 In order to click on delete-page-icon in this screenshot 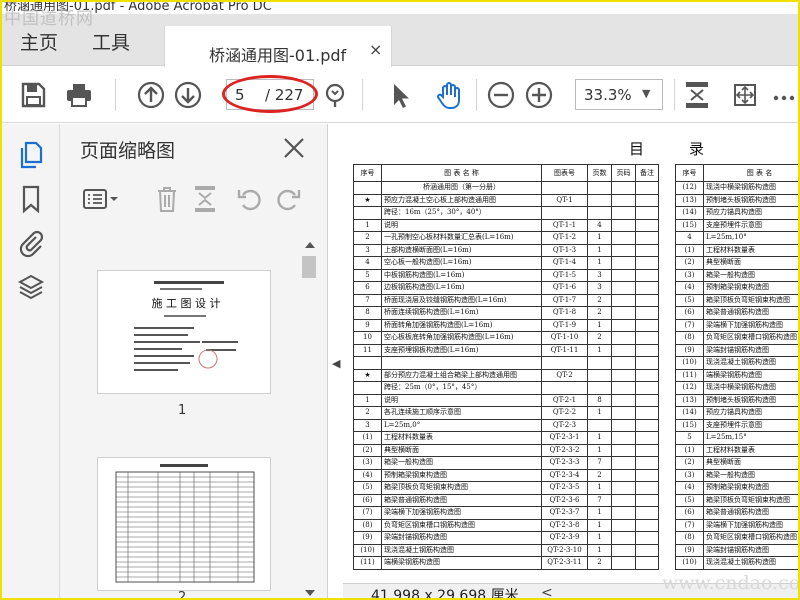, I will do `click(167, 199)`.